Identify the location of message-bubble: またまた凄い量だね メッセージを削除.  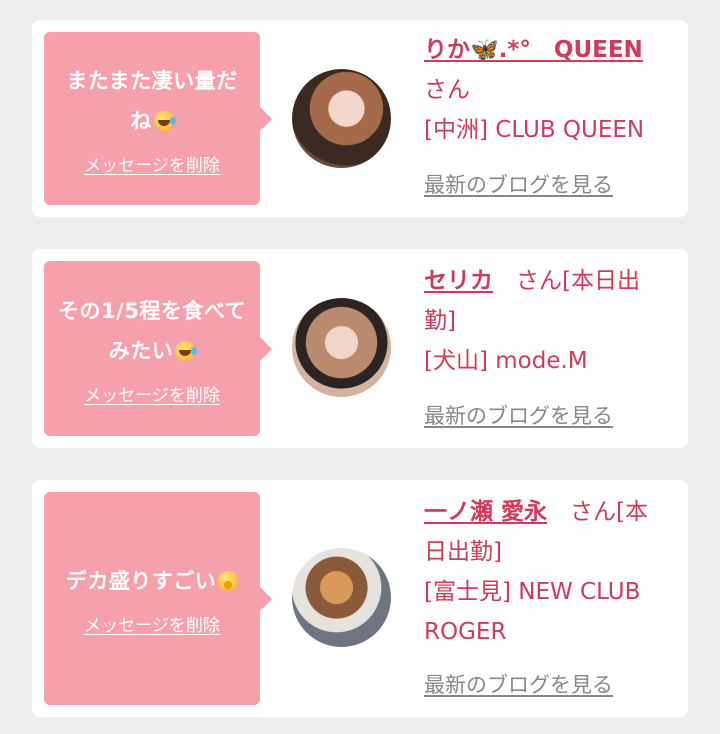
(158, 118).